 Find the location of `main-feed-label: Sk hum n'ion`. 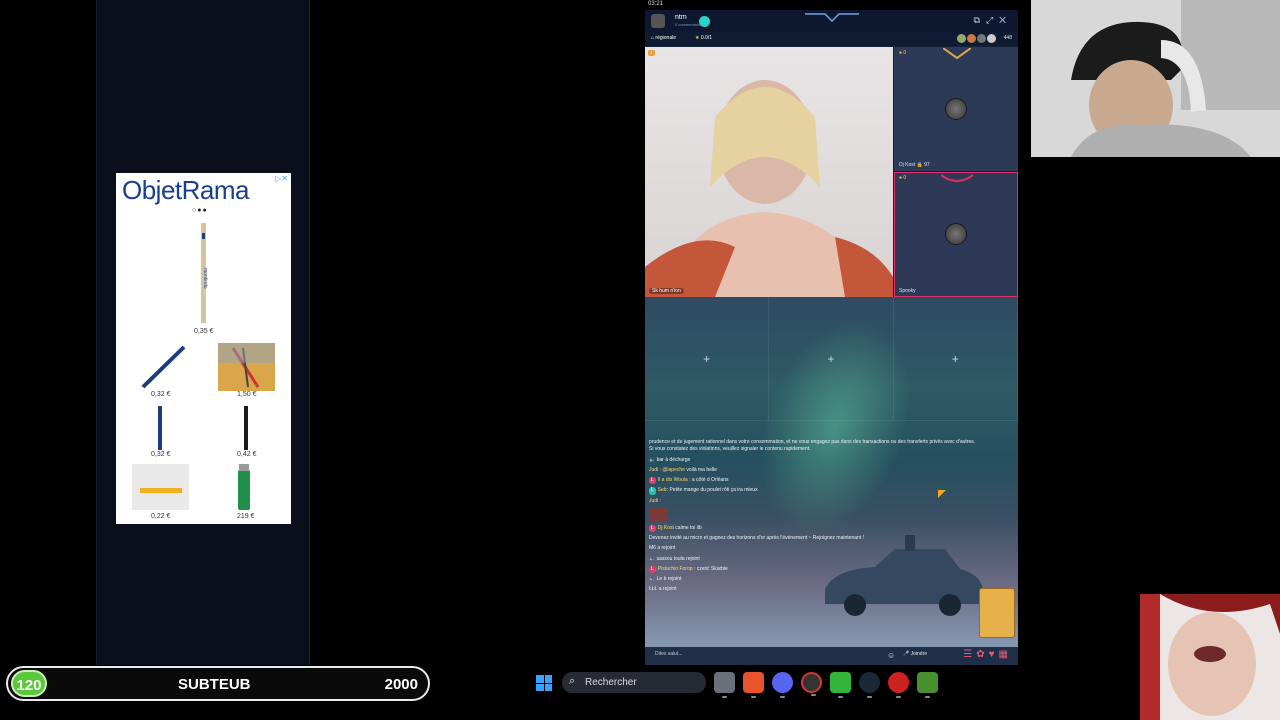

main-feed-label: Sk hum n'ion is located at coordinates (666, 291).